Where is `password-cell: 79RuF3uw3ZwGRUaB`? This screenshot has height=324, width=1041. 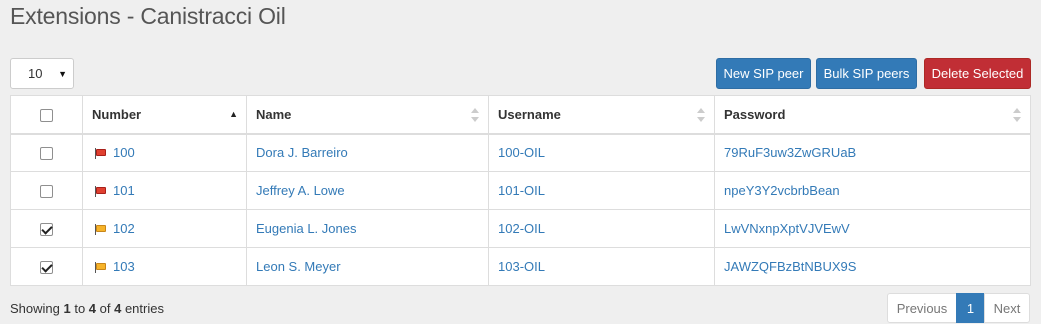 password-cell: 79RuF3uw3ZwGRUaB is located at coordinates (872, 152).